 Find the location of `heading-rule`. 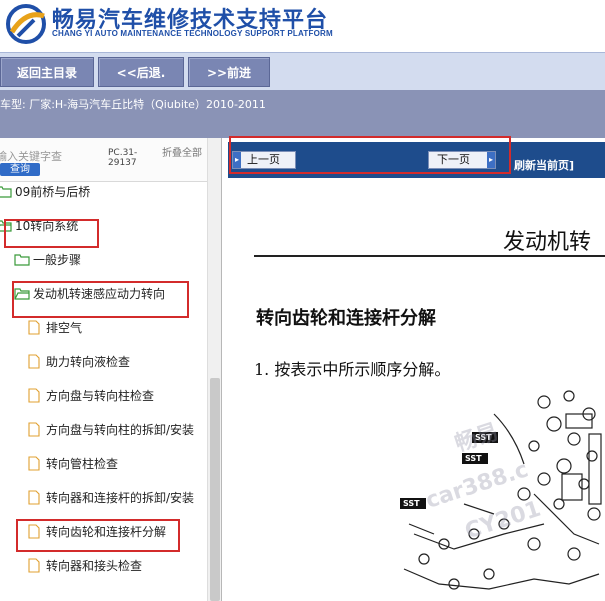

heading-rule is located at coordinates (429, 256).